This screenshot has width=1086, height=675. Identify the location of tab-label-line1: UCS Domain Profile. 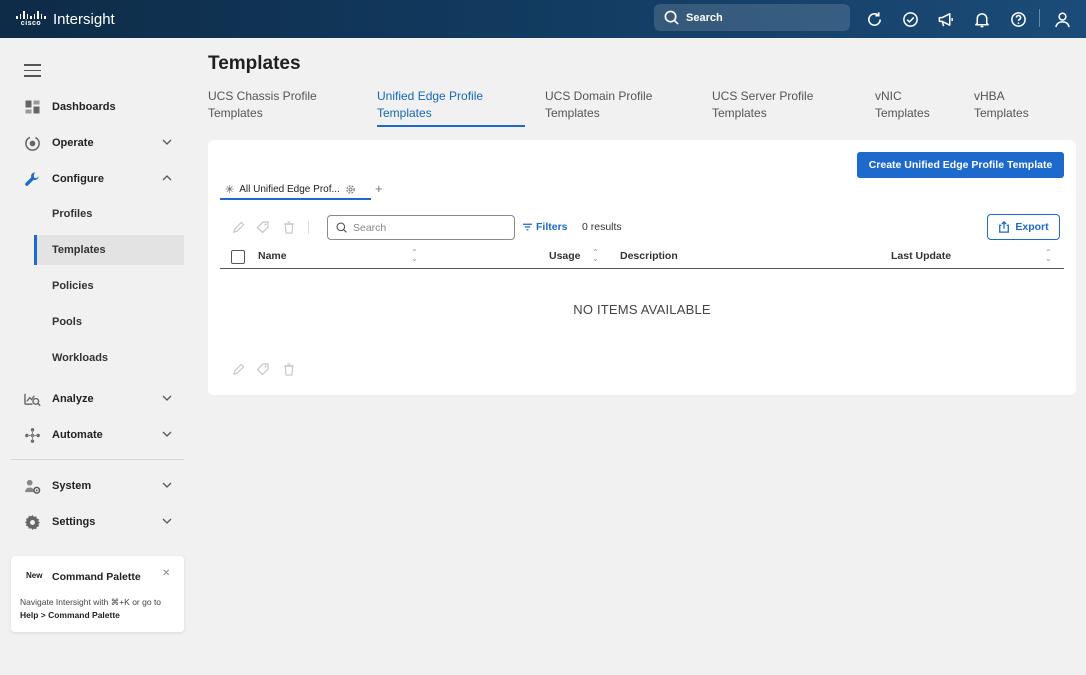
(599, 96).